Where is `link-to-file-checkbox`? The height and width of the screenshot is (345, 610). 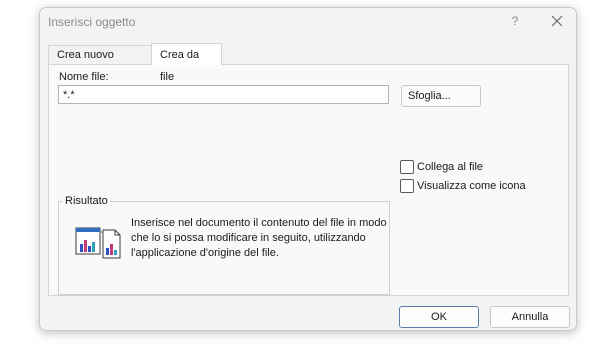 link-to-file-checkbox is located at coordinates (407, 167).